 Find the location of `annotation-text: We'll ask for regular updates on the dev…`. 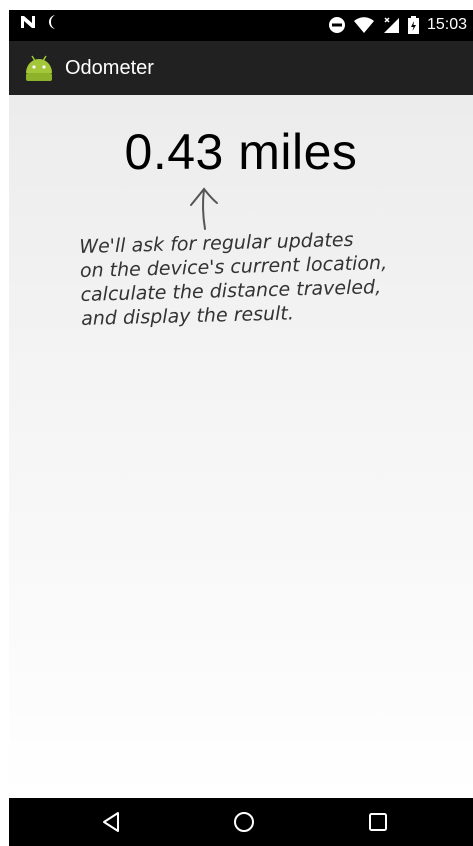

annotation-text: We'll ask for regular updates on the dev… is located at coordinates (260, 278).